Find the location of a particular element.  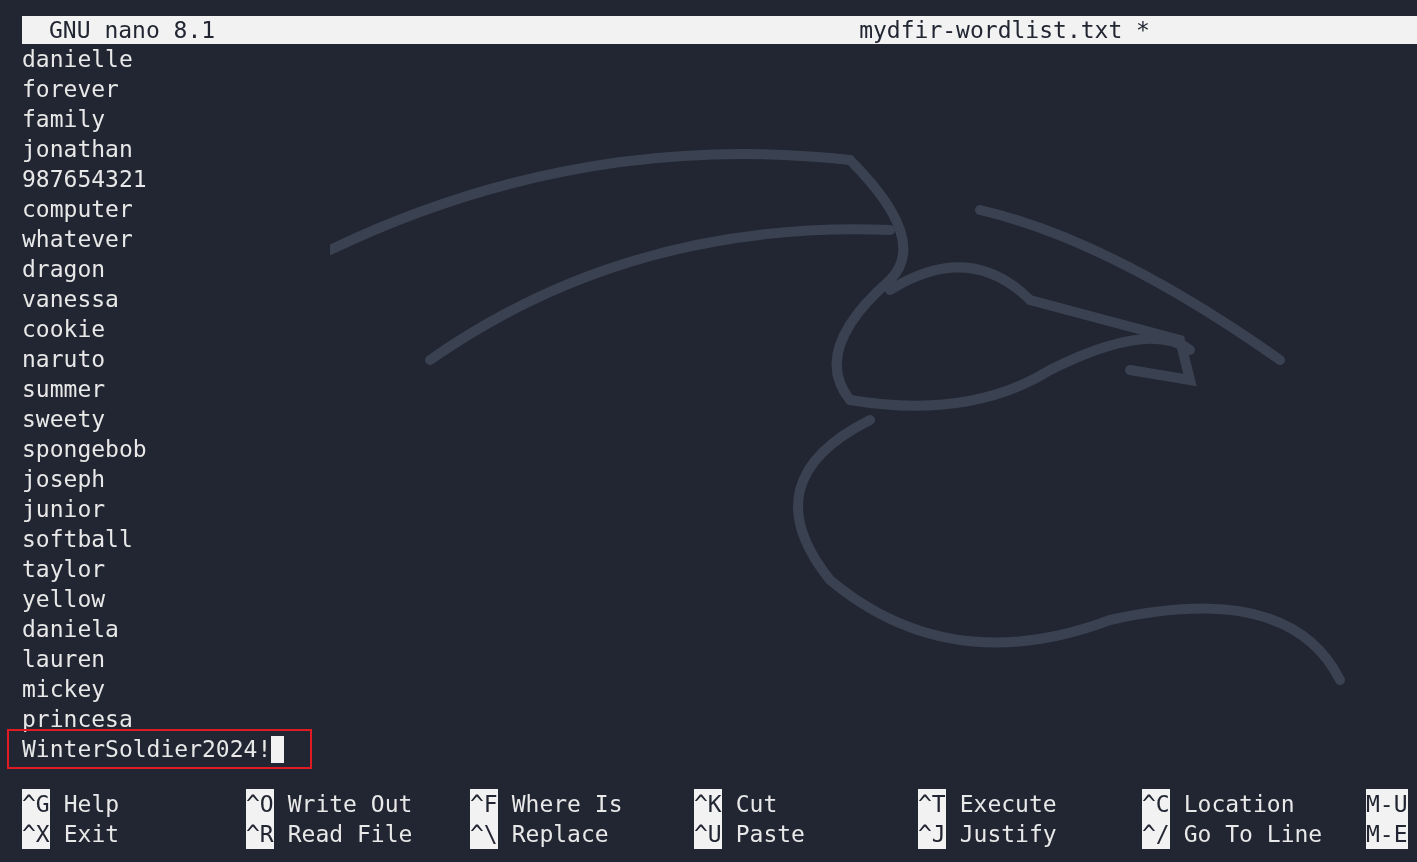

shortcut-key: ^F is located at coordinates (484, 804).